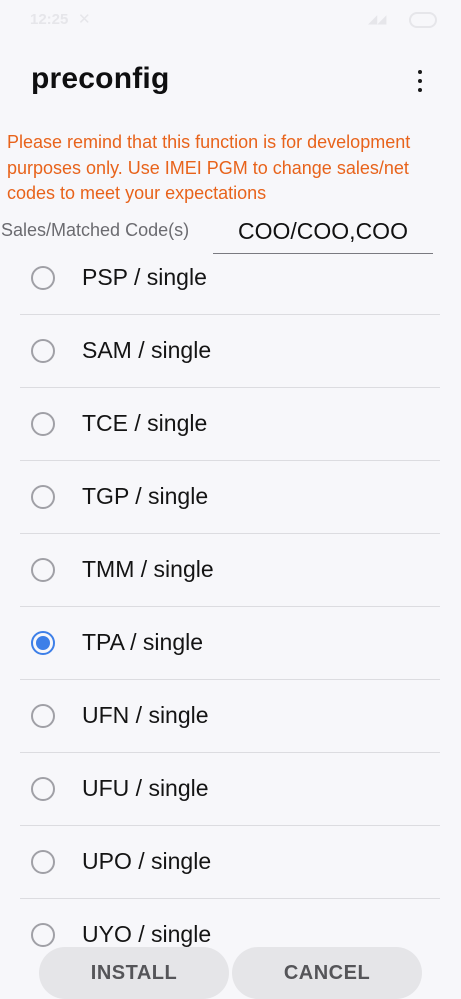  I want to click on status-bar: 12:25 ✕ ◢◢, so click(230, 22).